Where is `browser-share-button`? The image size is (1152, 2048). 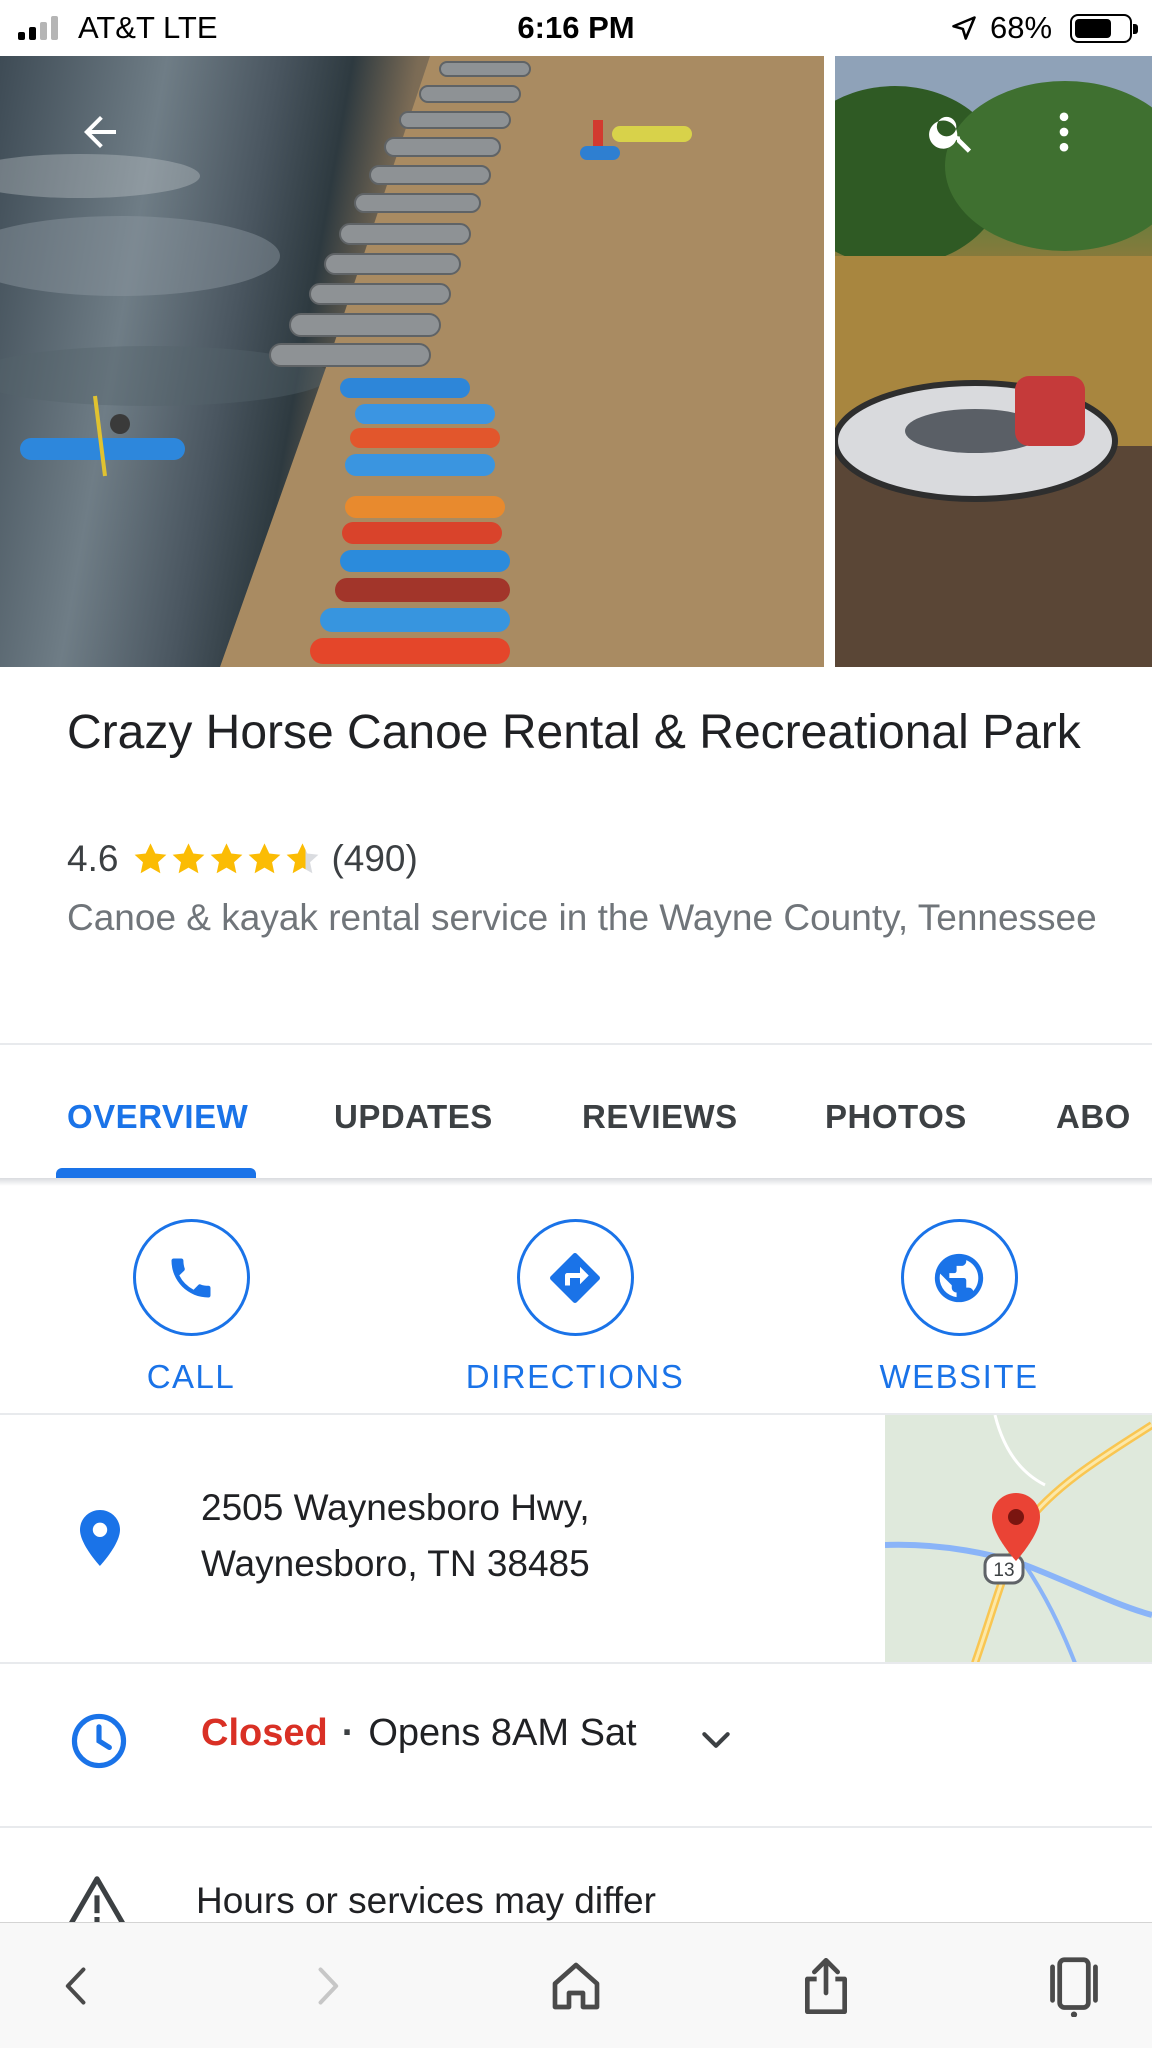 browser-share-button is located at coordinates (826, 1986).